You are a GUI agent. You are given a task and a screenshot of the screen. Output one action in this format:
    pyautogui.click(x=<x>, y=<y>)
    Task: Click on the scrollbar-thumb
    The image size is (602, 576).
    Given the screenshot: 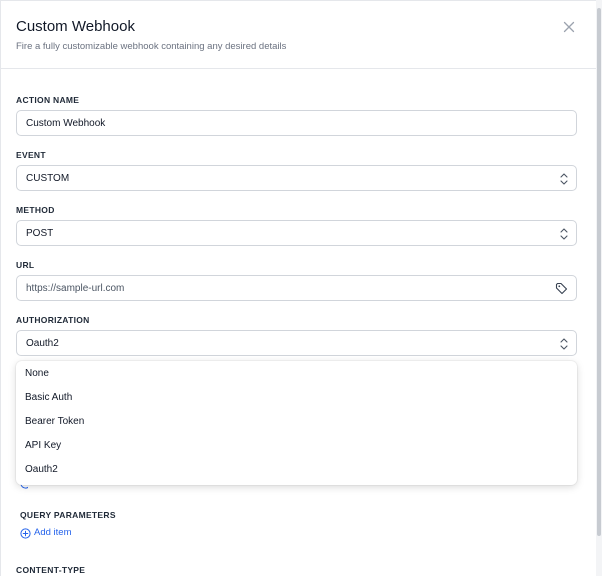 What is the action you would take?
    pyautogui.click(x=599, y=272)
    